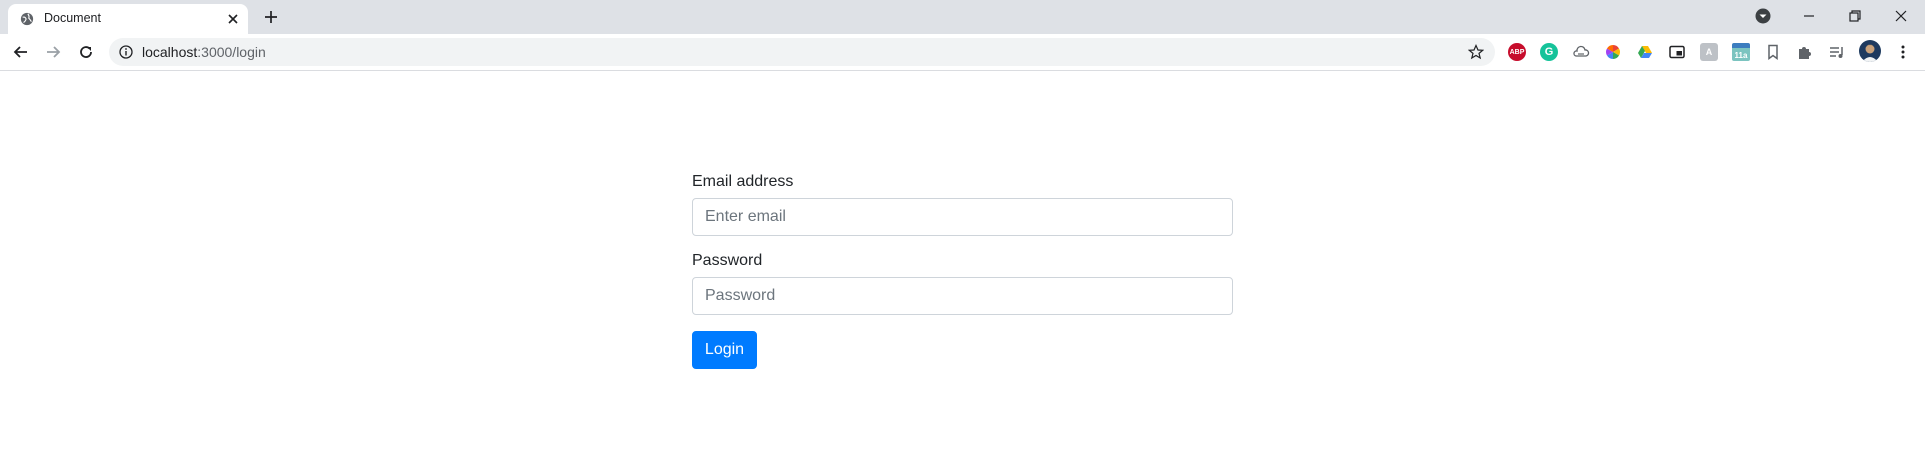  I want to click on bookmark-extension-icon, so click(1773, 52).